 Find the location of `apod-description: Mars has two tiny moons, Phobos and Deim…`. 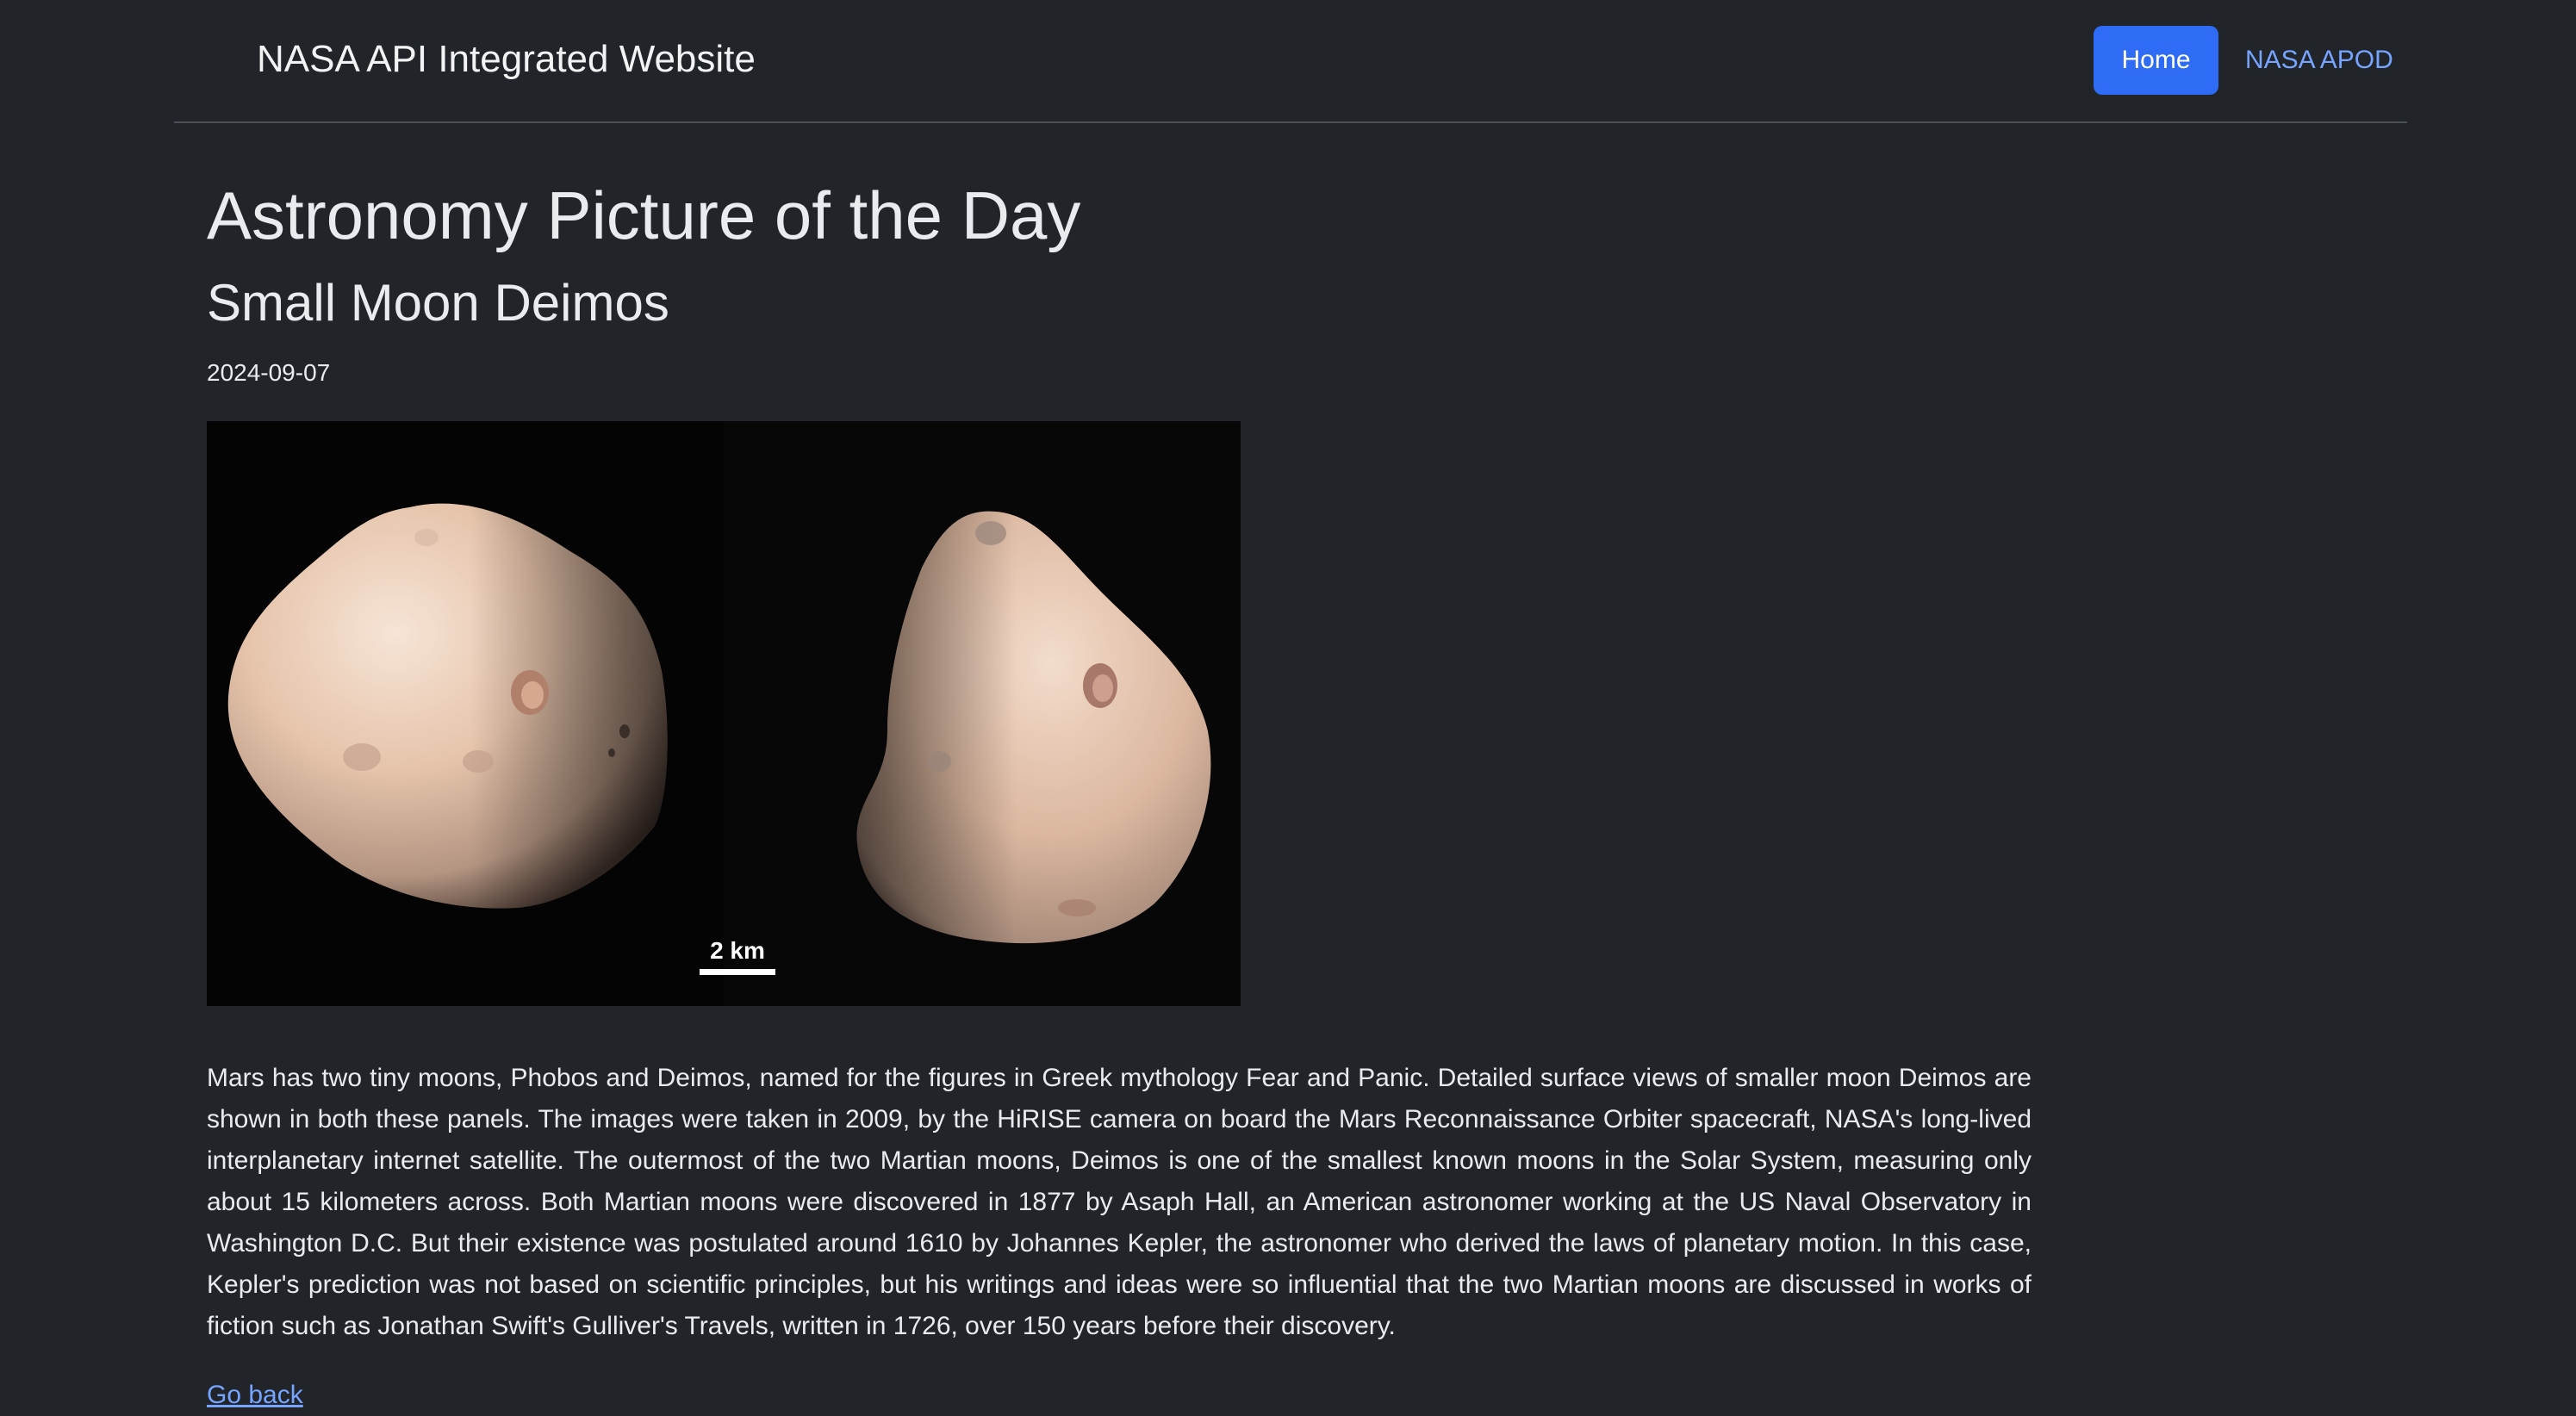

apod-description: Mars has two tiny moons, Phobos and Deim… is located at coordinates (1119, 1202).